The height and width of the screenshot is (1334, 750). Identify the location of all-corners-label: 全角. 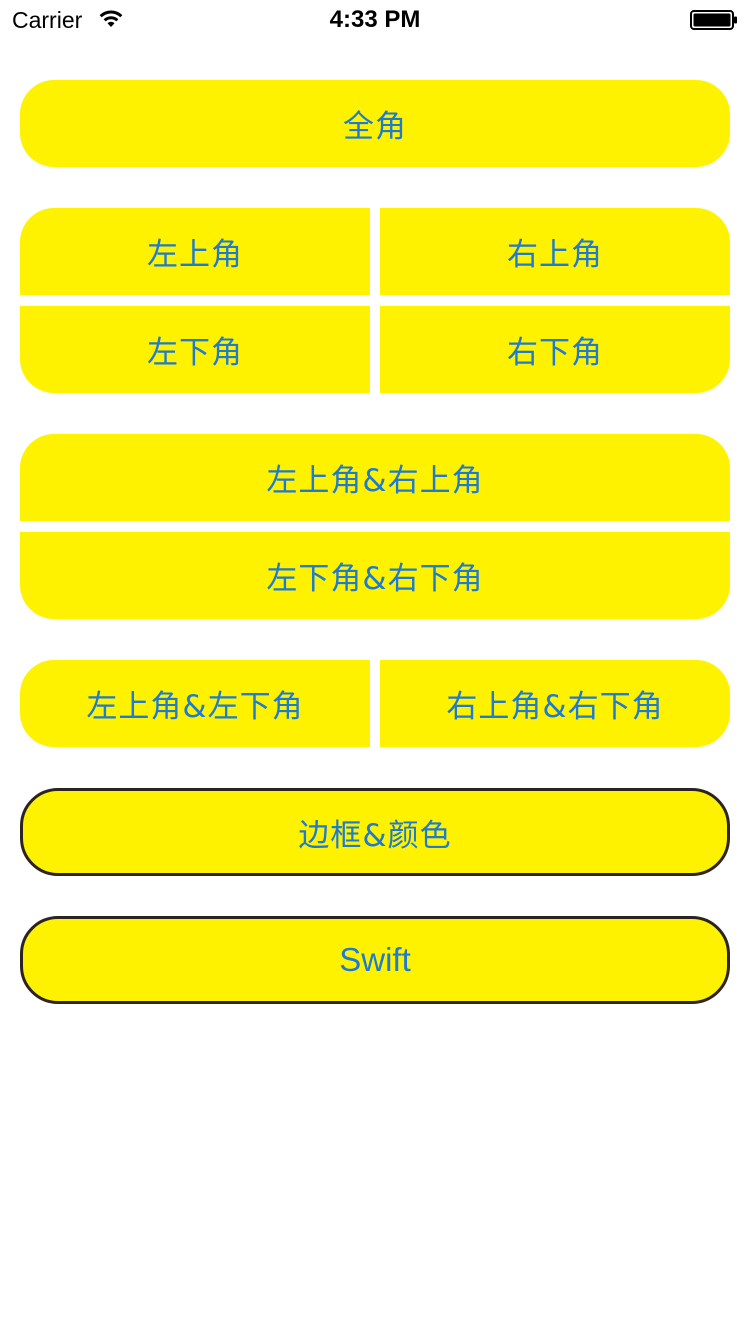
(375, 127).